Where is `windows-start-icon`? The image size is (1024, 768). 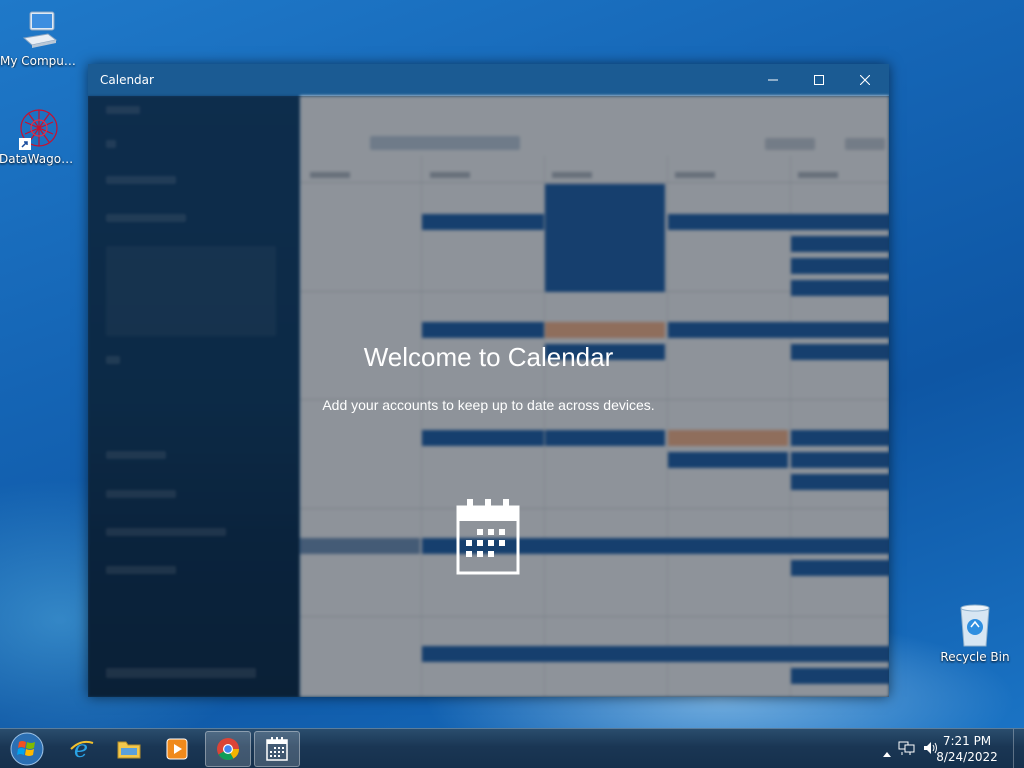 windows-start-icon is located at coordinates (27, 749).